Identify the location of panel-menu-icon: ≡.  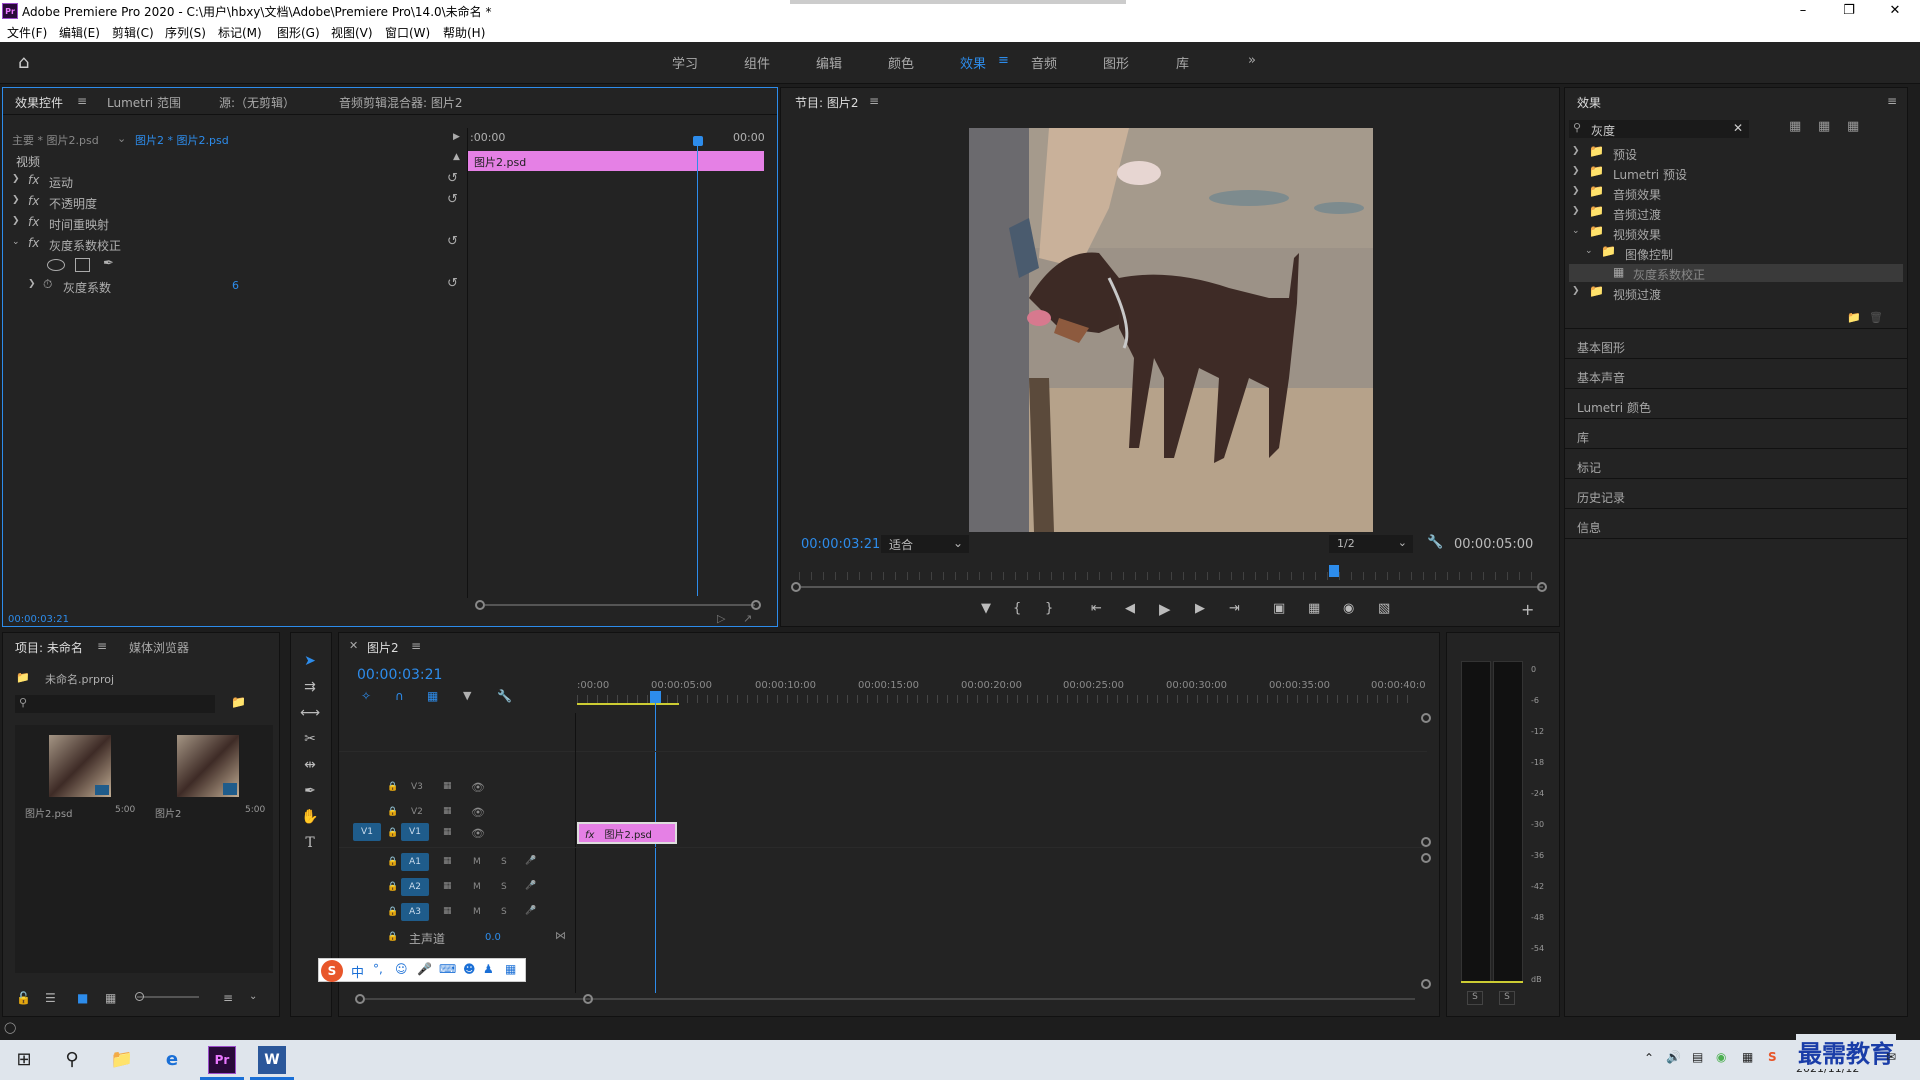
(874, 101).